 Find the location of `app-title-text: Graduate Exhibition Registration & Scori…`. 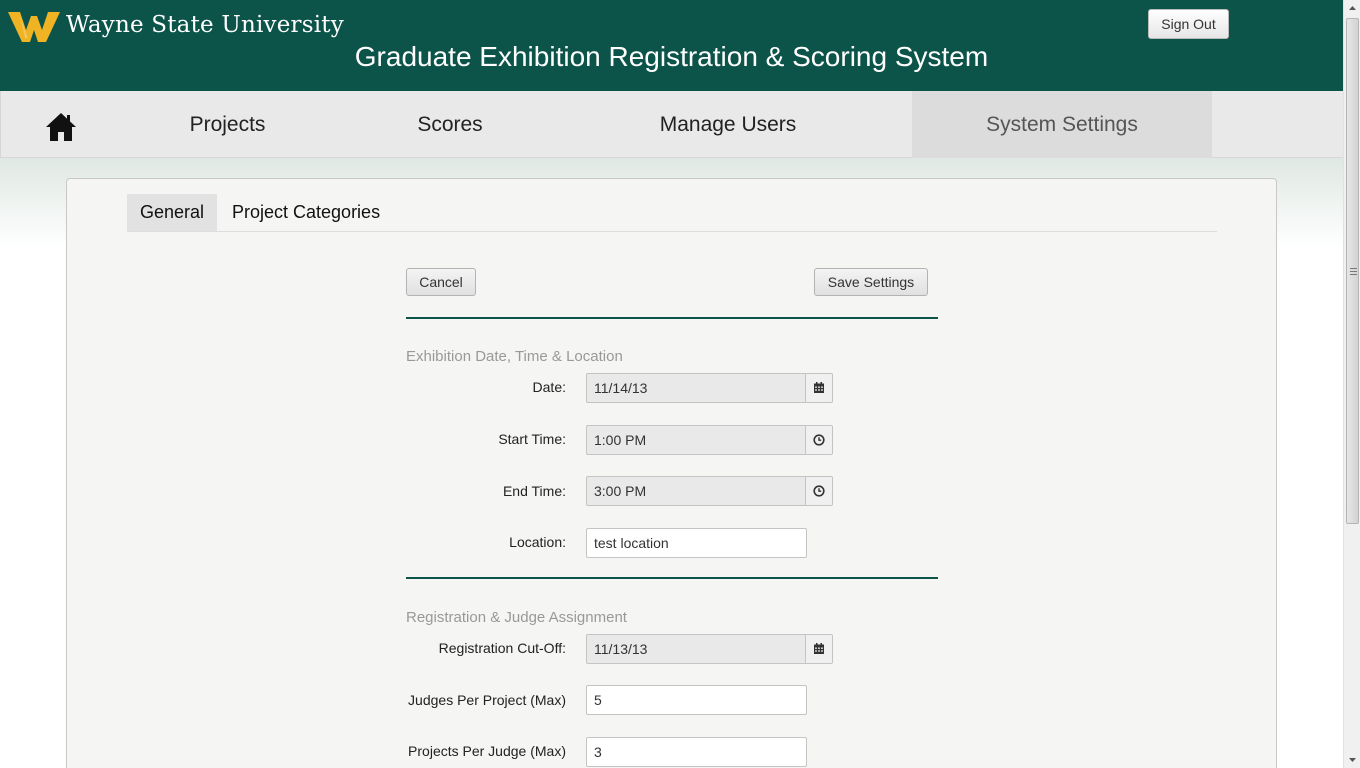

app-title-text: Graduate Exhibition Registration & Scori… is located at coordinates (671, 56).